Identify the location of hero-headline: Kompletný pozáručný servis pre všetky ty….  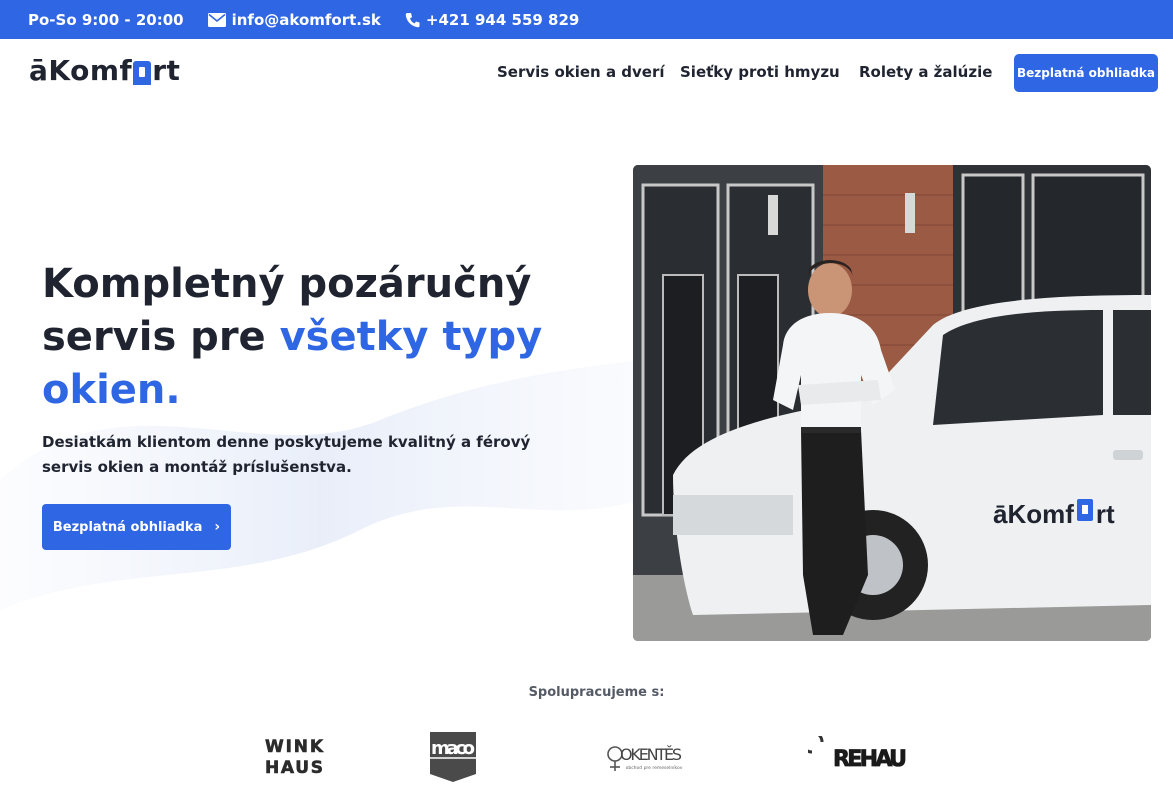
(302, 337).